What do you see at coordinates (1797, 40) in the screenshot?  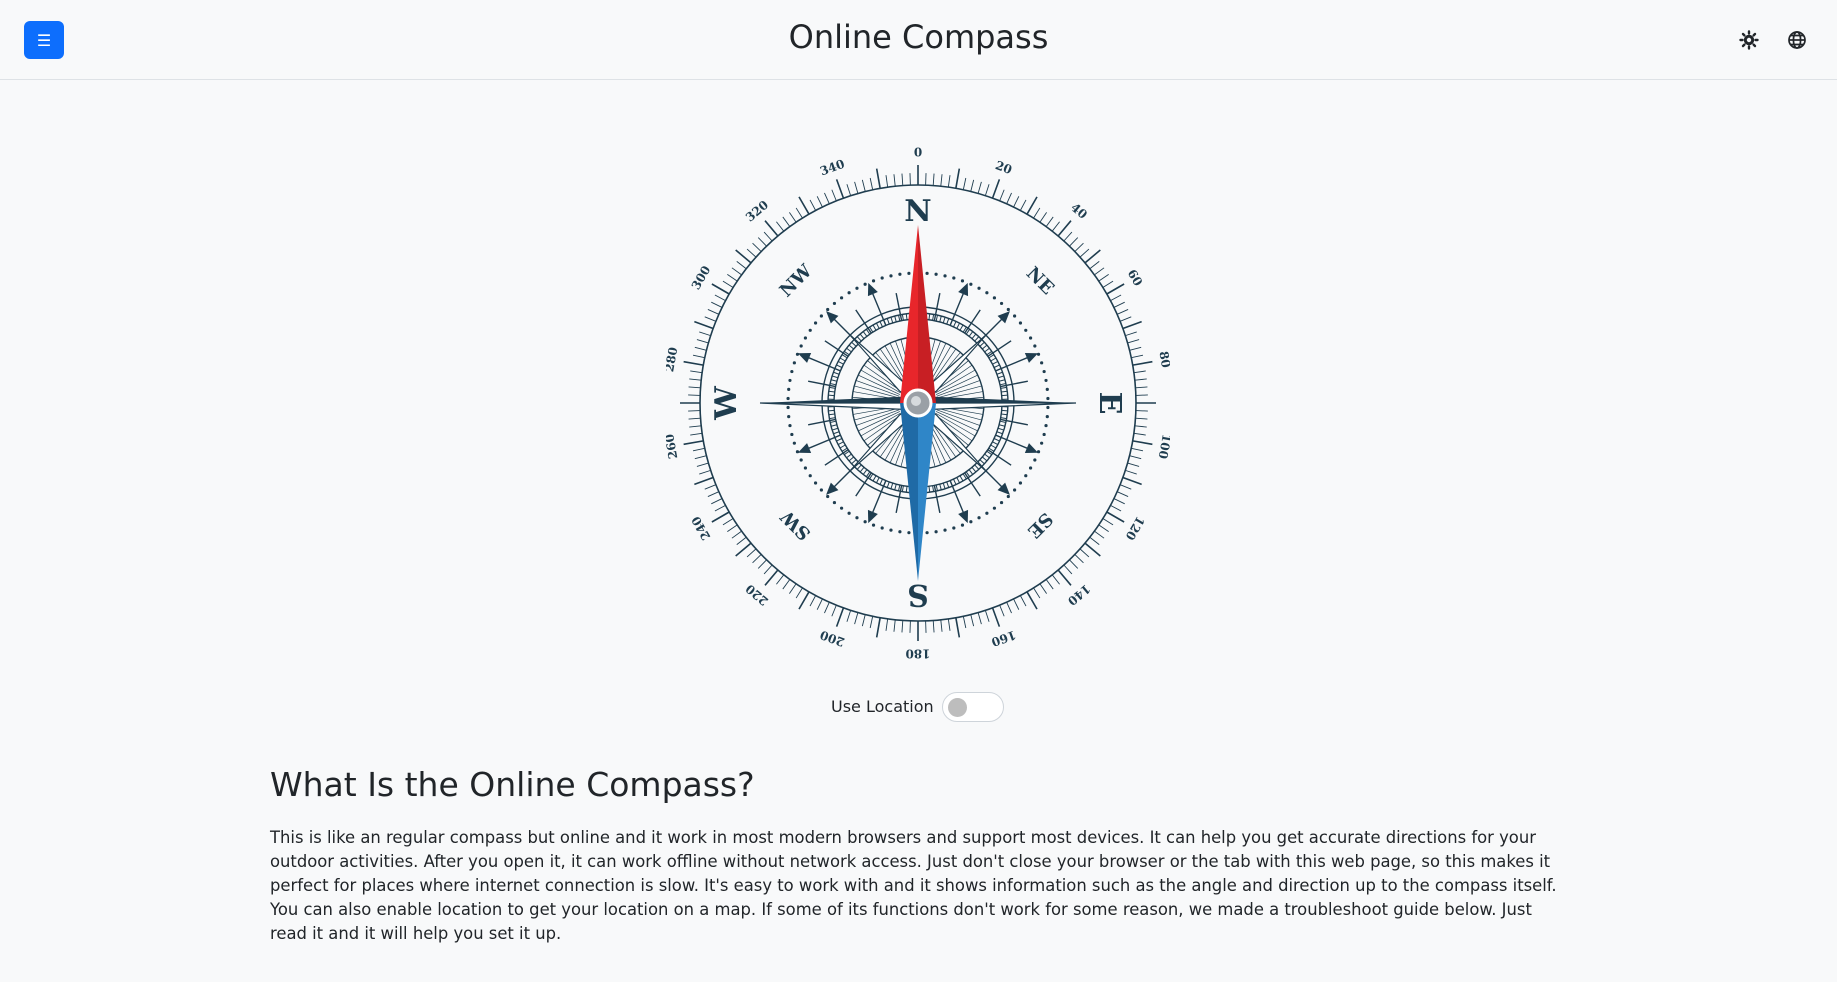 I see `globe-icon` at bounding box center [1797, 40].